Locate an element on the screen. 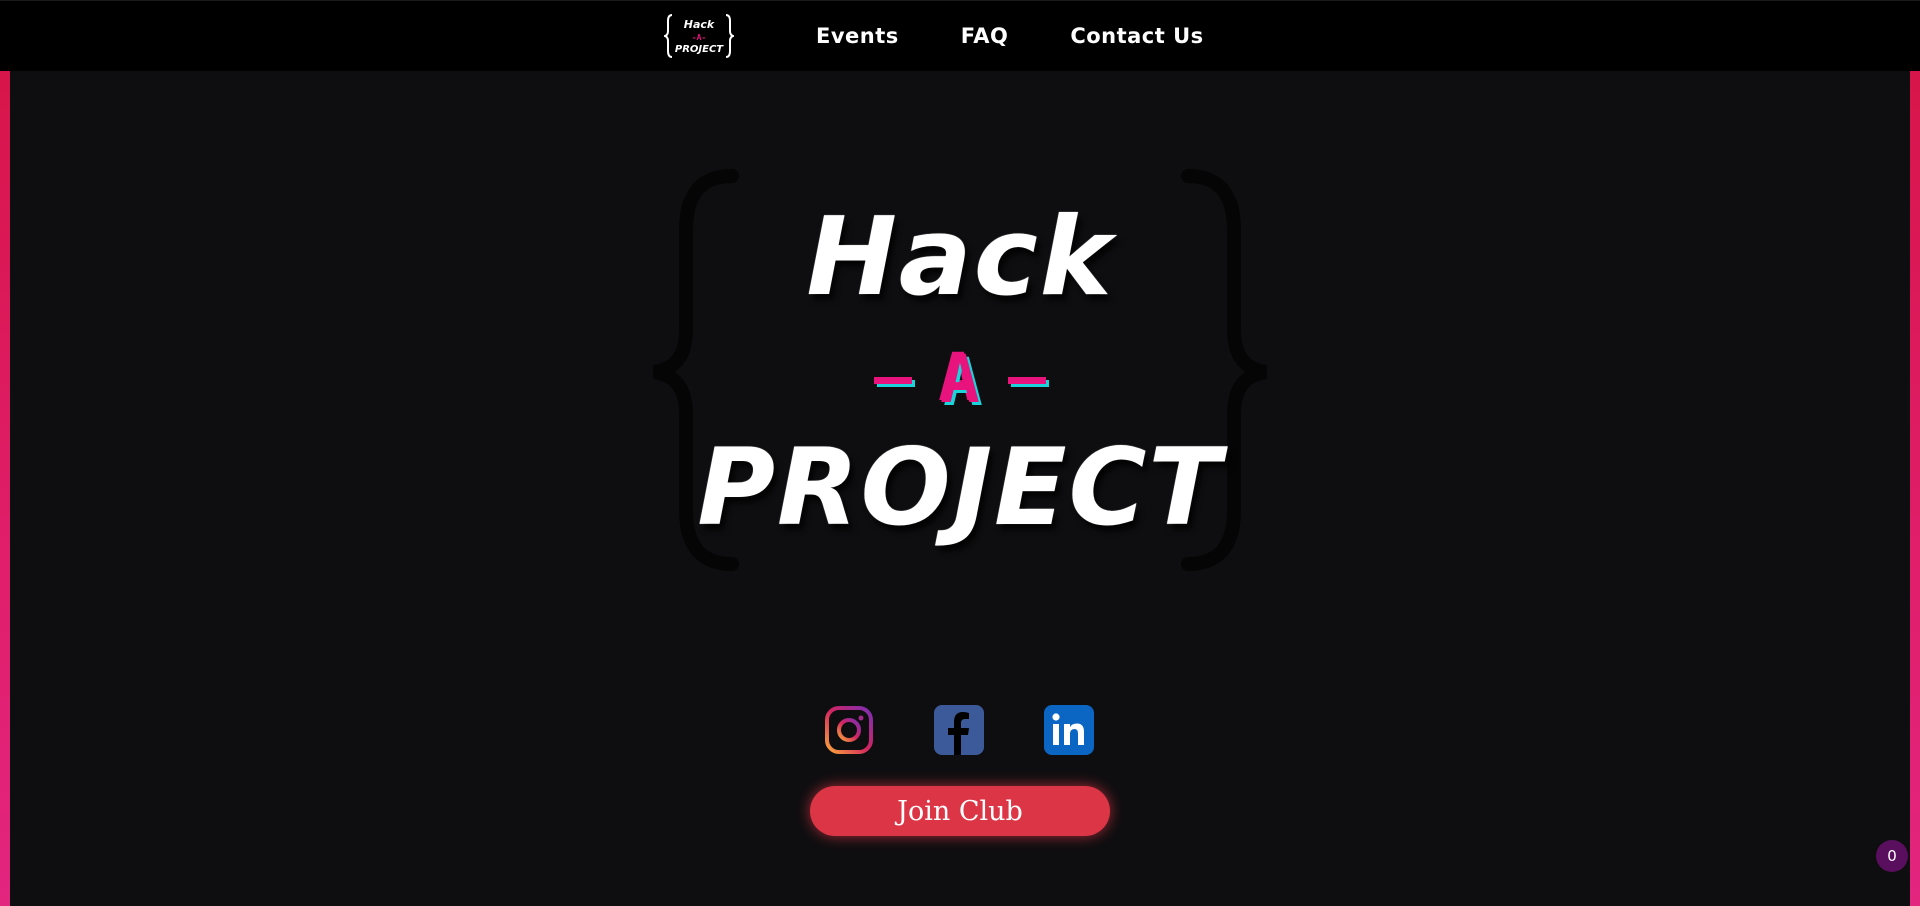 This screenshot has height=906, width=1920. linkedin-icon is located at coordinates (1069, 730).